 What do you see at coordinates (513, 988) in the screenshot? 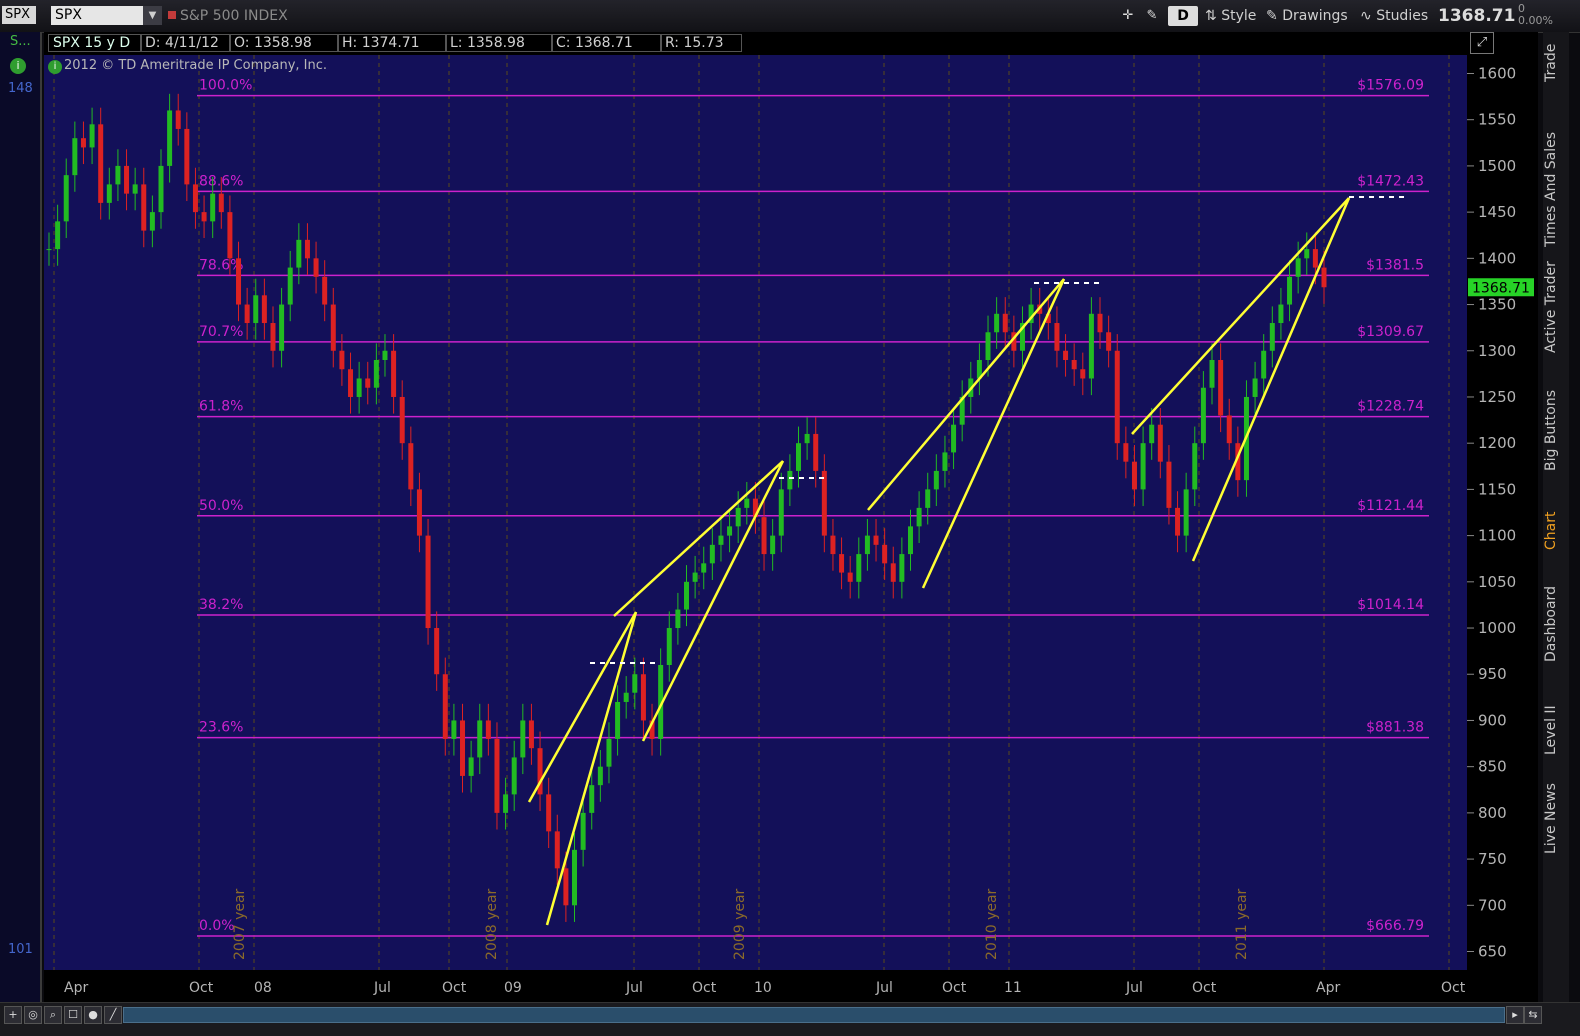
I see `x-axis-label: 09` at bounding box center [513, 988].